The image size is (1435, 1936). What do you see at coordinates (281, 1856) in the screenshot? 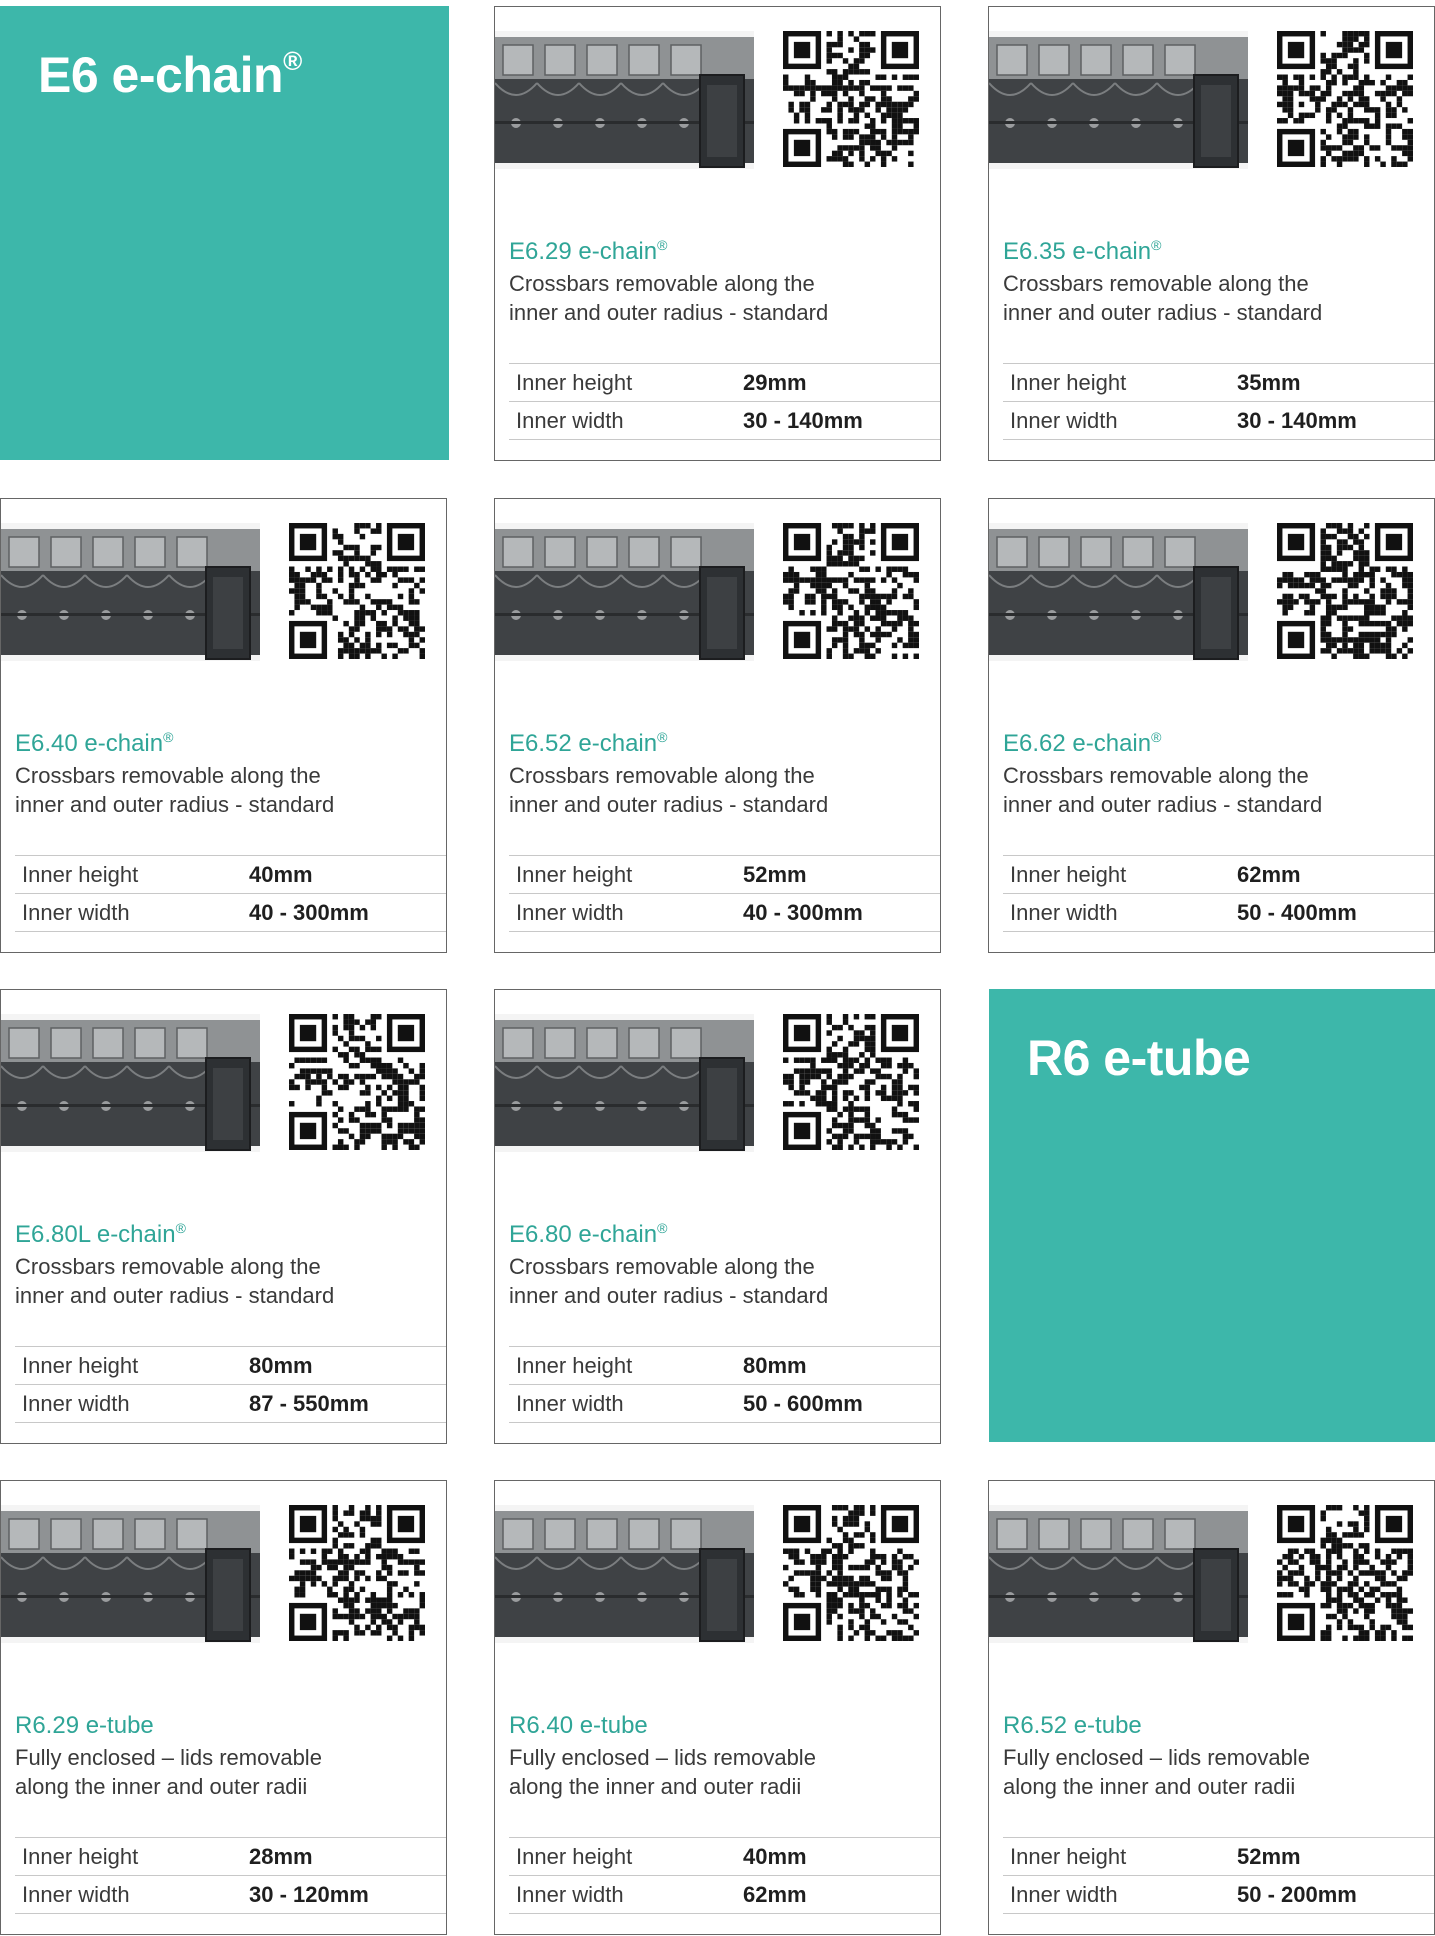
I see `spec-value: 28mm` at bounding box center [281, 1856].